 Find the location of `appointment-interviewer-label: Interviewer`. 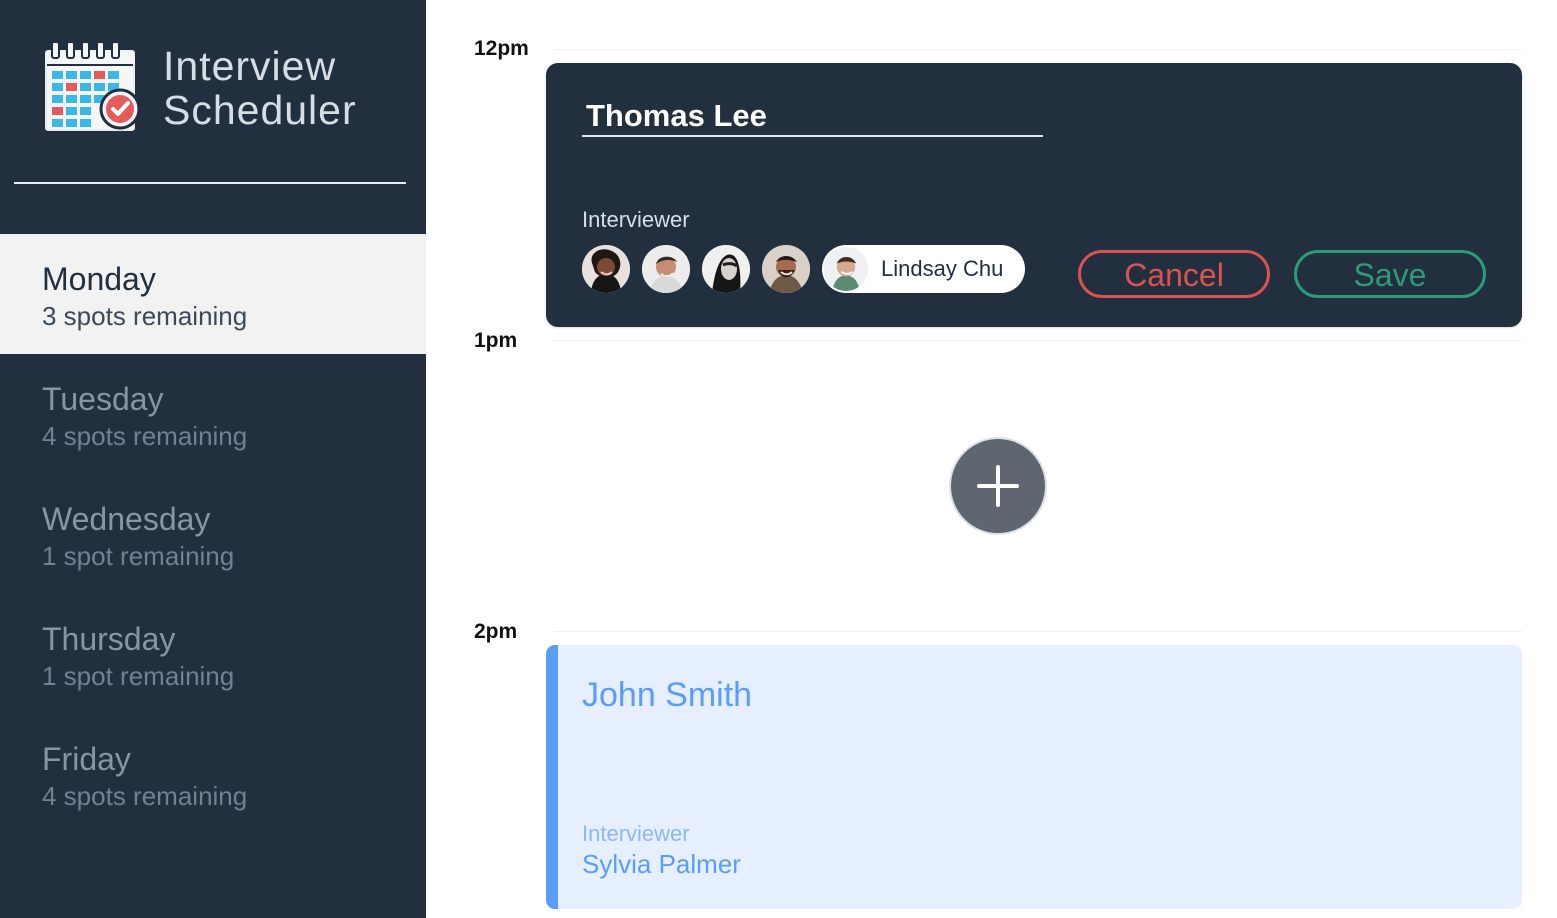

appointment-interviewer-label: Interviewer is located at coordinates (636, 833).